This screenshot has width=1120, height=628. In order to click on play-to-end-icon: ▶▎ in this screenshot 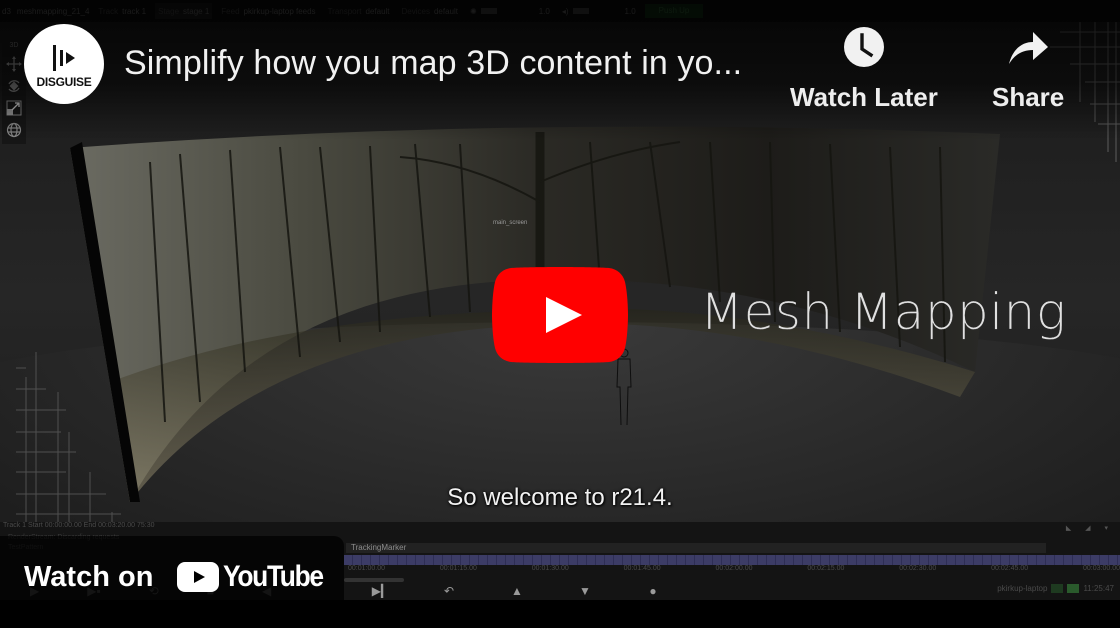, I will do `click(381, 591)`.